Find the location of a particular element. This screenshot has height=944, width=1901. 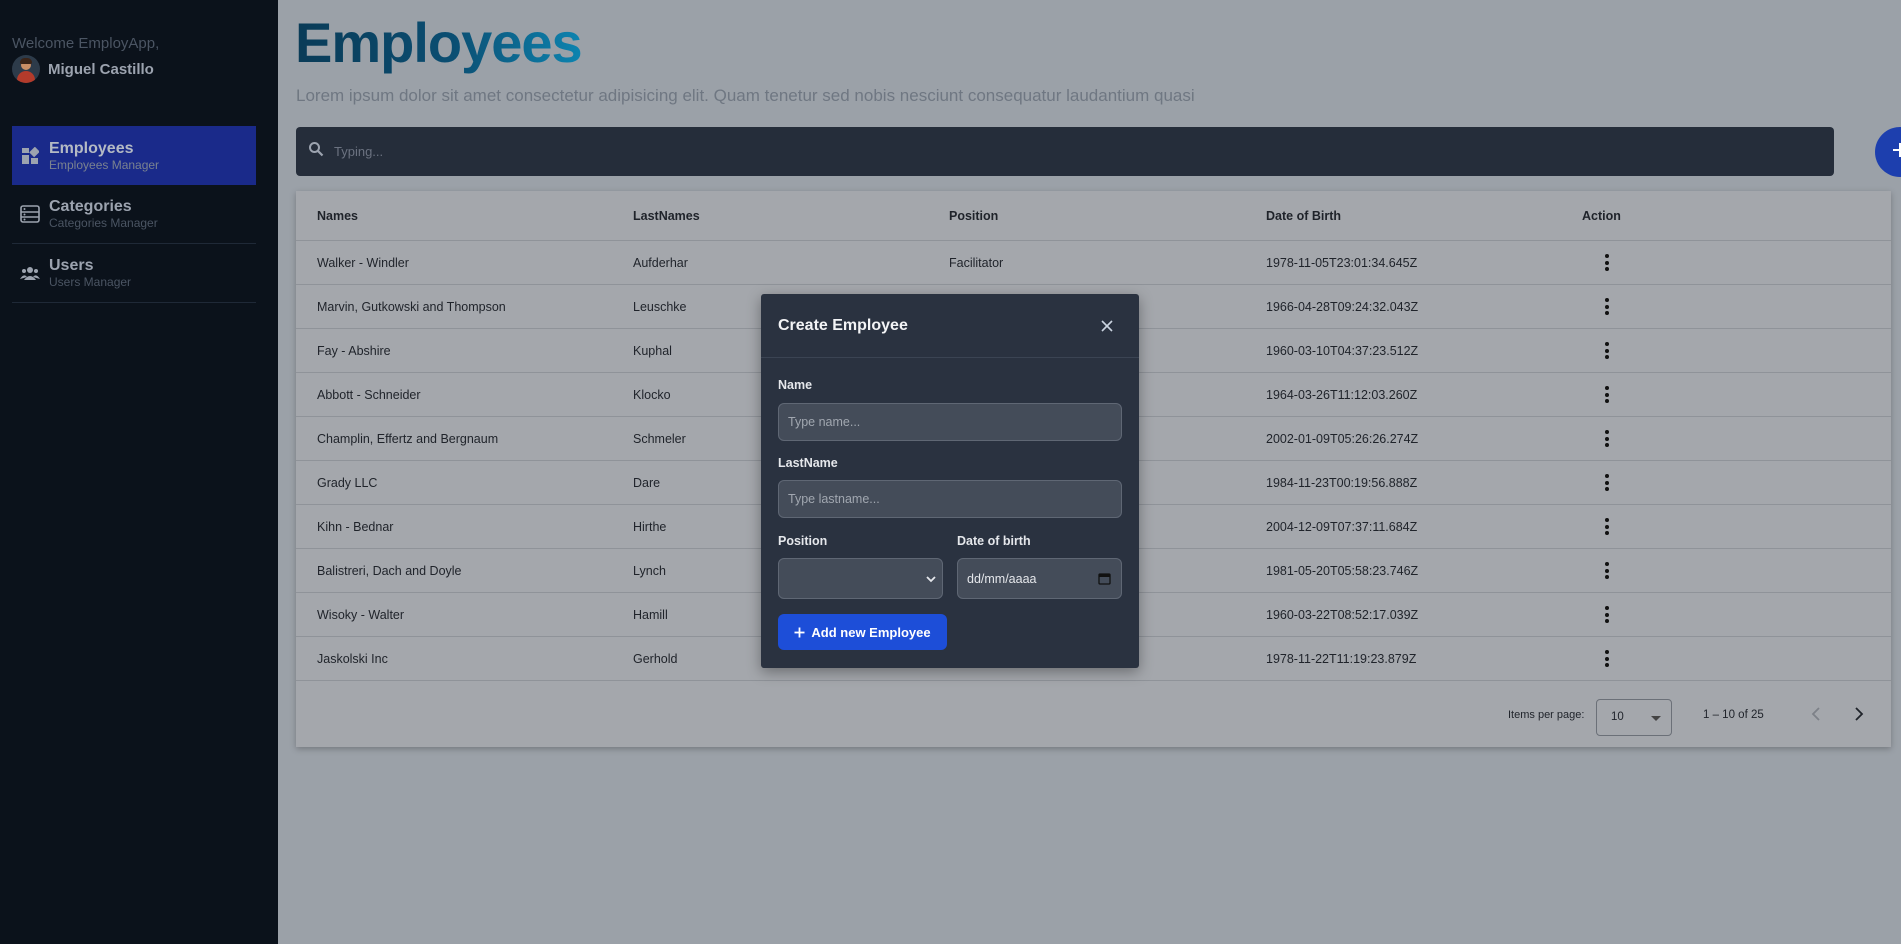

add-new-employee-button: Add new Employee is located at coordinates (862, 632).